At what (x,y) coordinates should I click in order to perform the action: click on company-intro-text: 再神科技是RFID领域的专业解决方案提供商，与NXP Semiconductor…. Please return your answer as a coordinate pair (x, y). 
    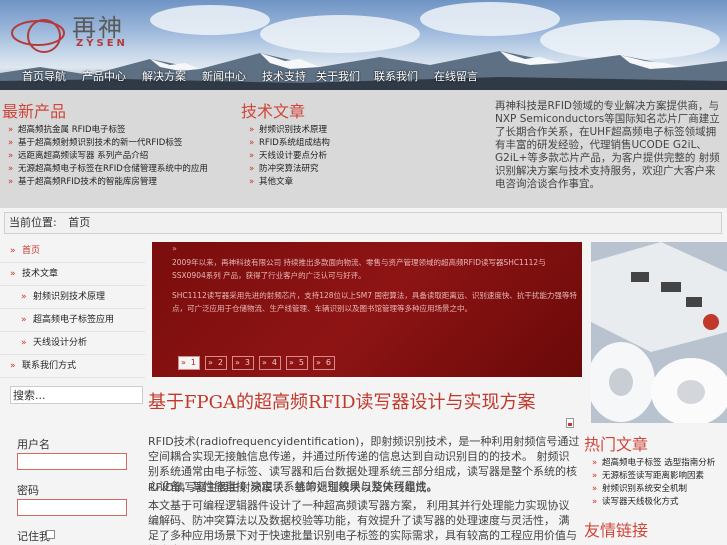
    Looking at the image, I should click on (607, 145).